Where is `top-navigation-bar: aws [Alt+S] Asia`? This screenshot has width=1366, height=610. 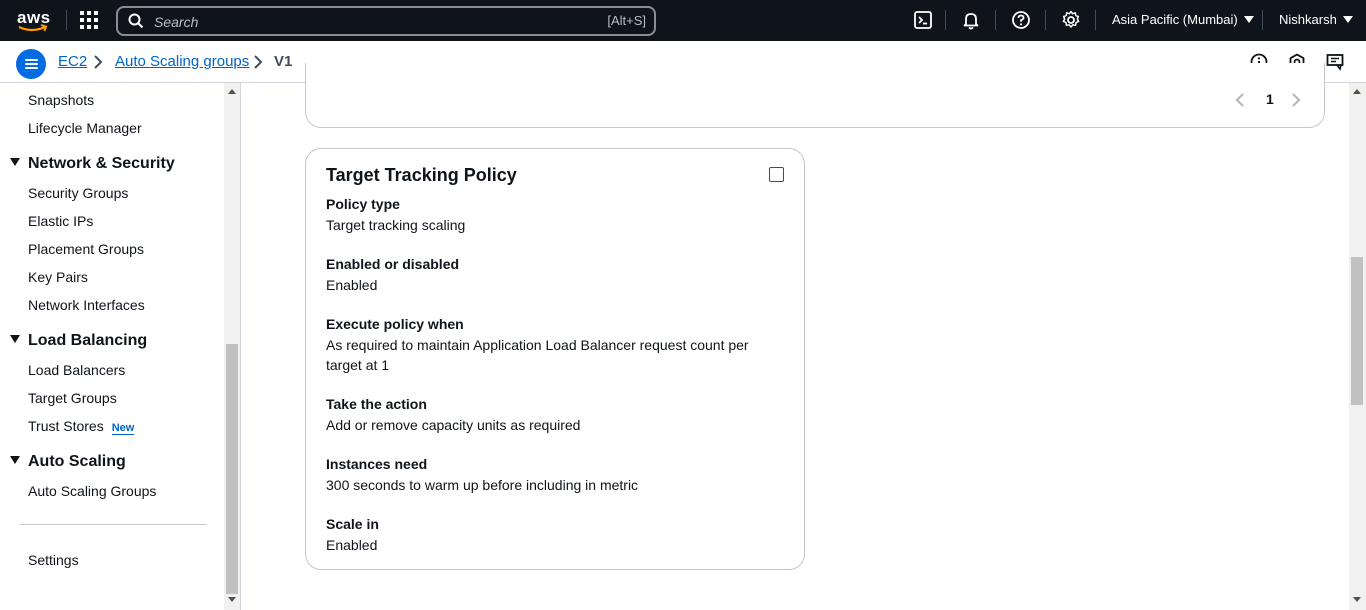 top-navigation-bar: aws [Alt+S] Asia is located at coordinates (683, 20).